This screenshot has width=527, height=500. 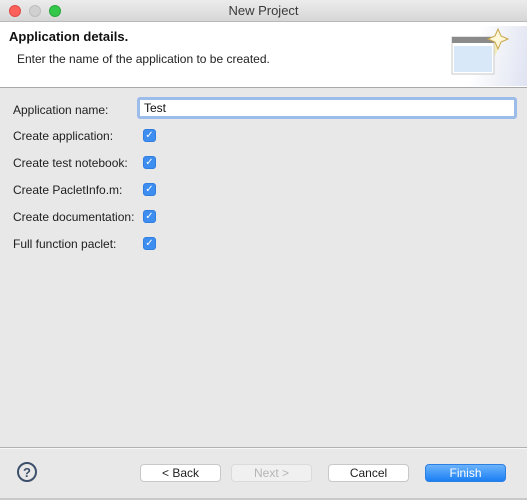 I want to click on application-name-label: Application name:, so click(x=61, y=110).